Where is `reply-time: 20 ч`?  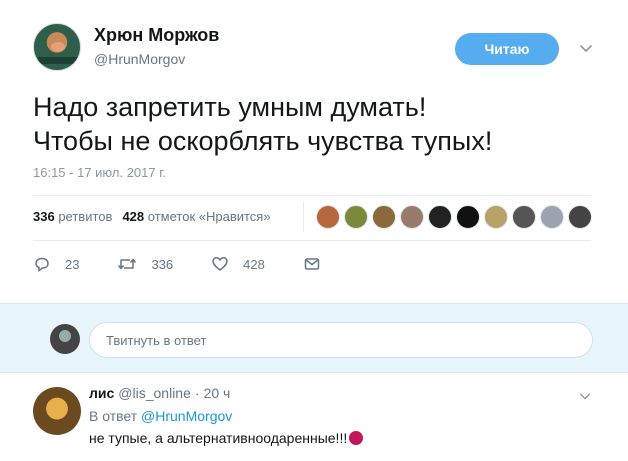
reply-time: 20 ч is located at coordinates (217, 393).